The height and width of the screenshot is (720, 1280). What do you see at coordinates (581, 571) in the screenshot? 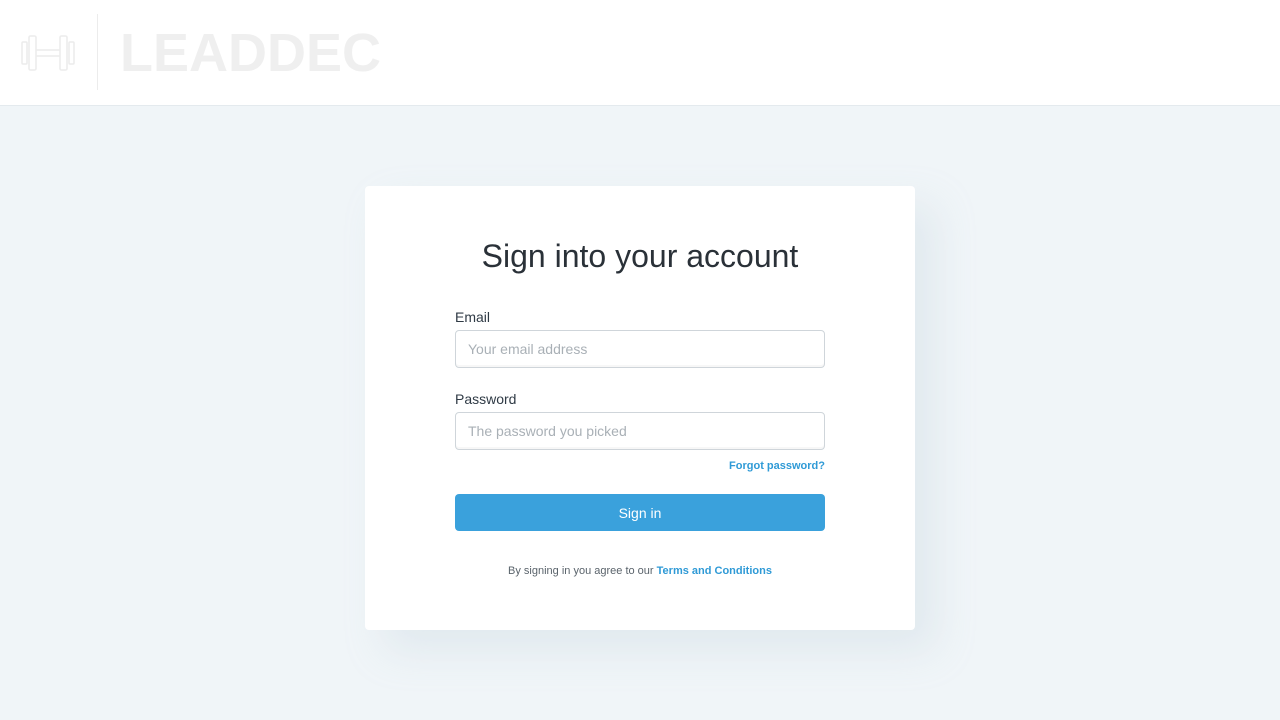
I see `terms-prefix: By signing in you agree to our` at bounding box center [581, 571].